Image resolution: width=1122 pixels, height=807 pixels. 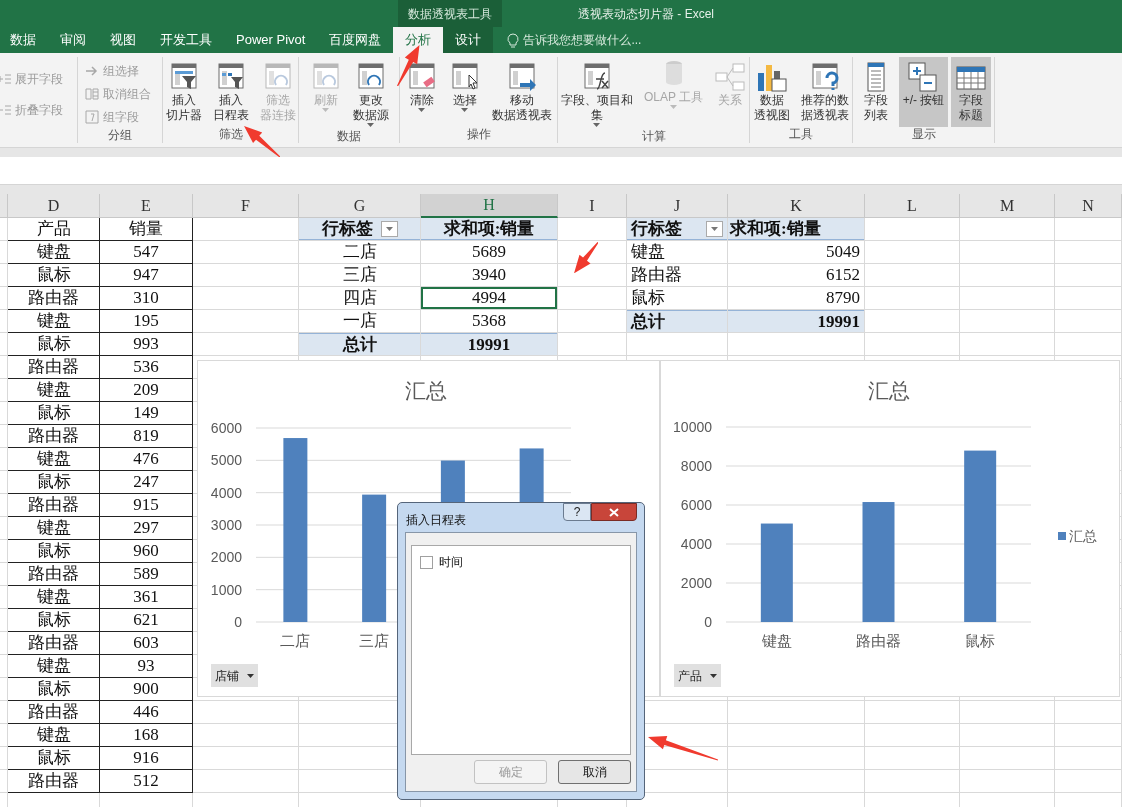 What do you see at coordinates (359, 321) in the screenshot?
I see `table-cell-text: 一店` at bounding box center [359, 321].